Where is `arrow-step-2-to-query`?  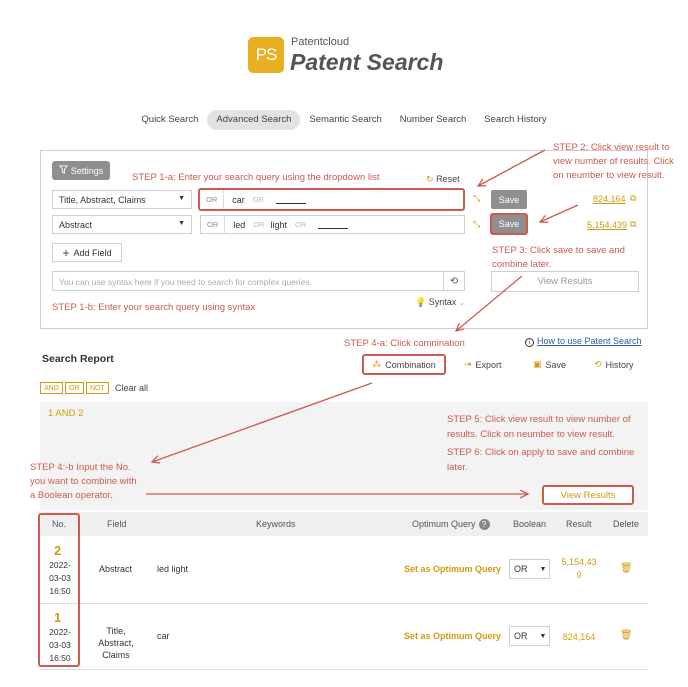 arrow-step-2-to-query is located at coordinates (512, 167).